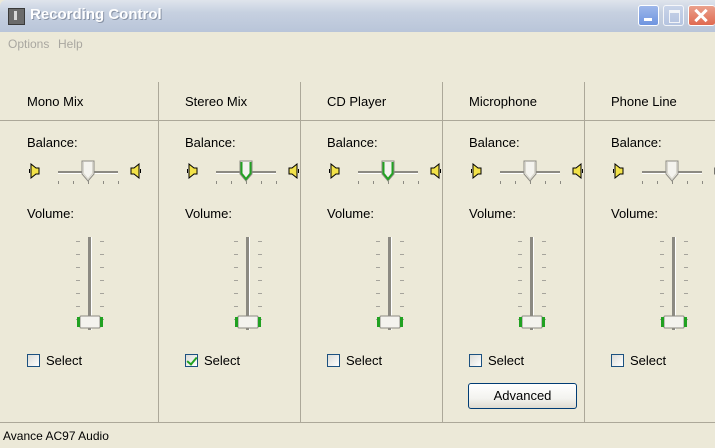 The width and height of the screenshot is (715, 448). Describe the element at coordinates (16, 16) in the screenshot. I see `app-icon` at that location.